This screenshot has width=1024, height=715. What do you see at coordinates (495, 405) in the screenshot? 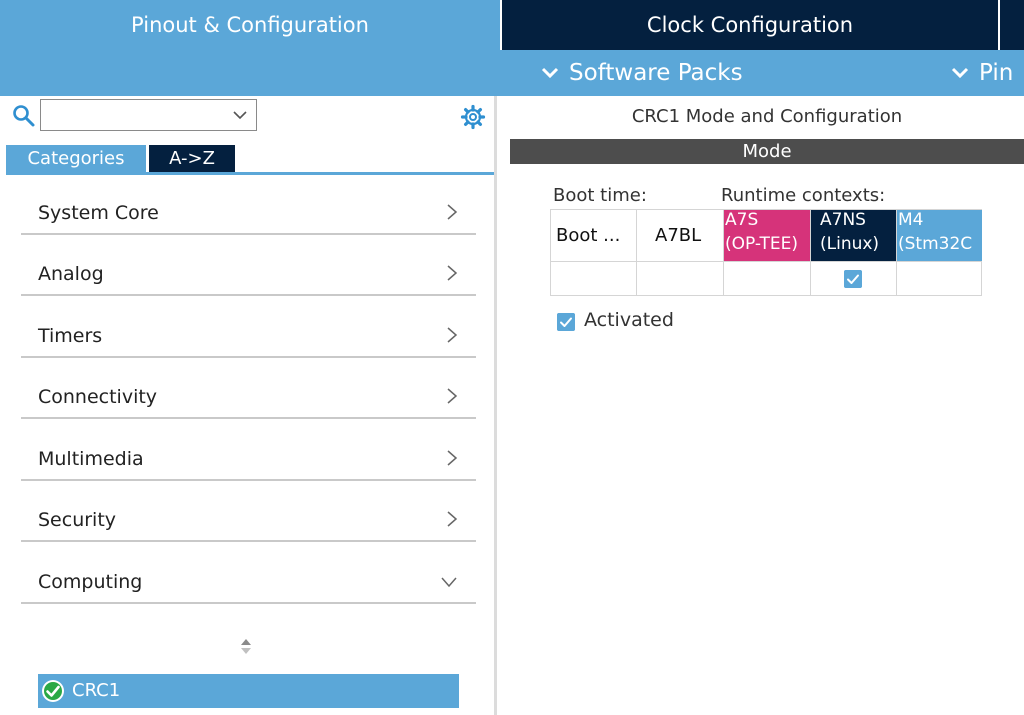
I see `panel-splitter` at bounding box center [495, 405].